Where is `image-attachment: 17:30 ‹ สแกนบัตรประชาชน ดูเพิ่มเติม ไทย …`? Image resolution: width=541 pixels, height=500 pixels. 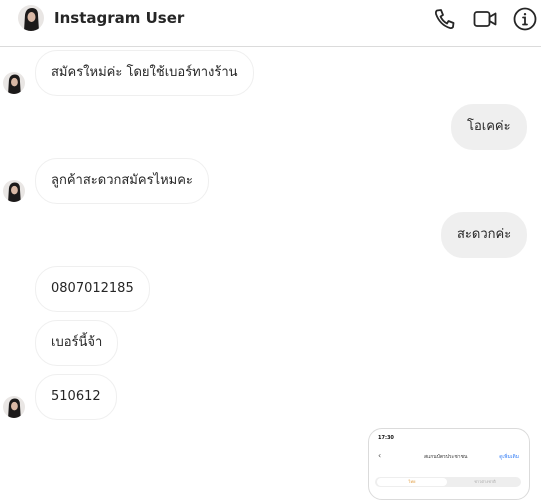
image-attachment: 17:30 ‹ สแกนบัตรประชาชน ดูเพิ่มเติม ไทย … is located at coordinates (449, 464).